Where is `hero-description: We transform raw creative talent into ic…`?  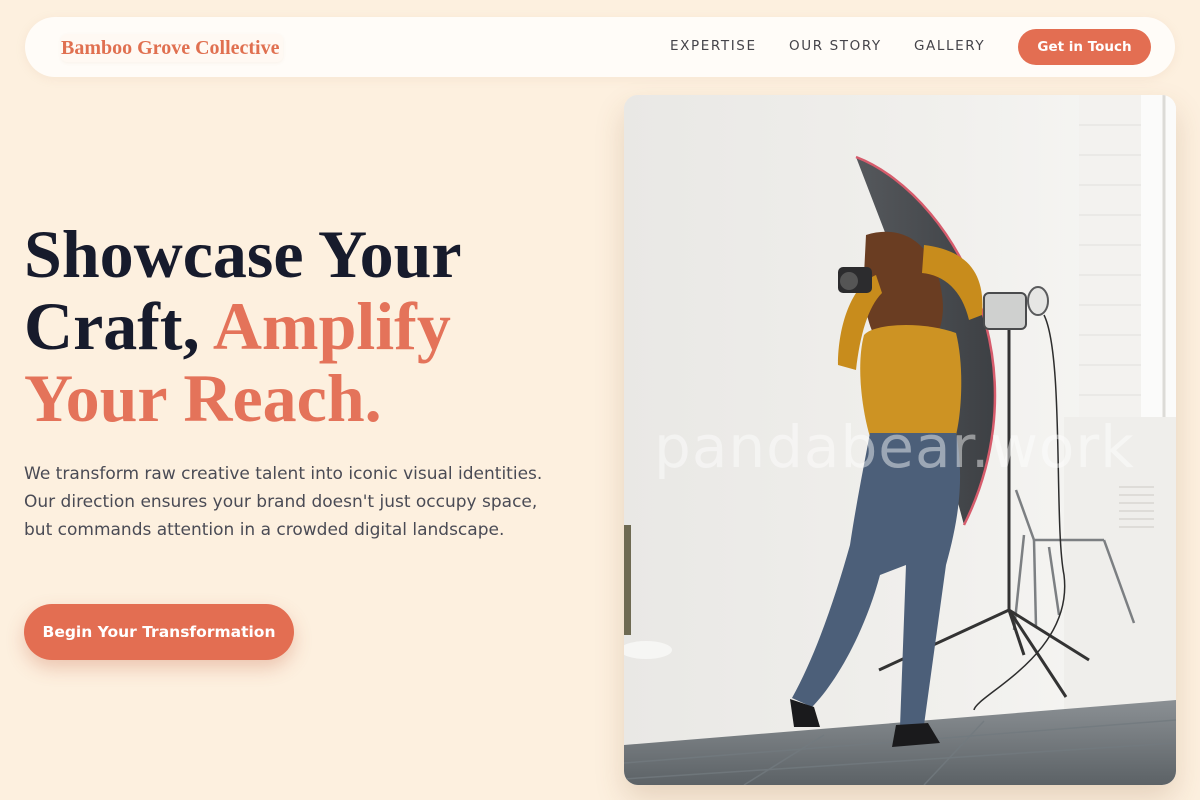 hero-description: We transform raw creative talent into ic… is located at coordinates (283, 502).